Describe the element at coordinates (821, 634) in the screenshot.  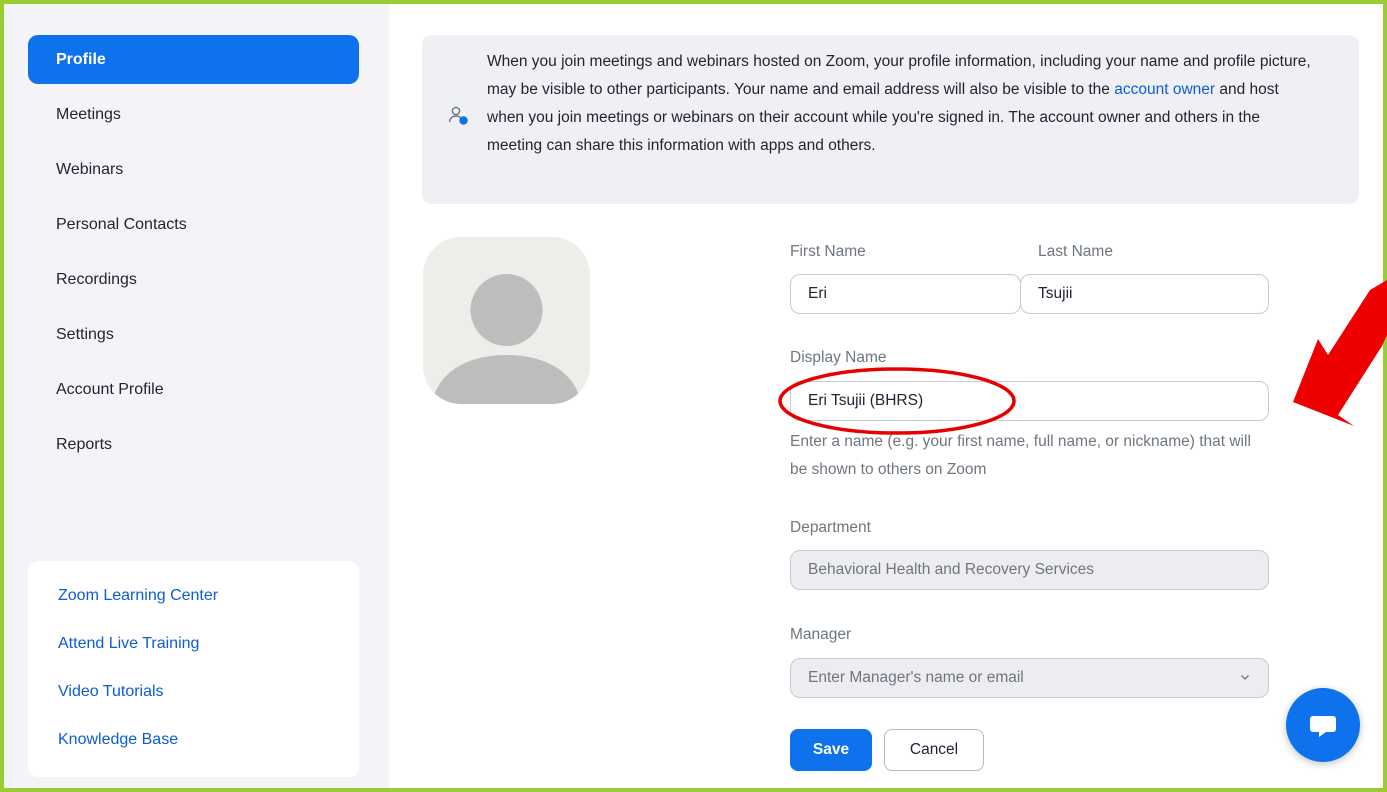
I see `manager-label: Manager` at that location.